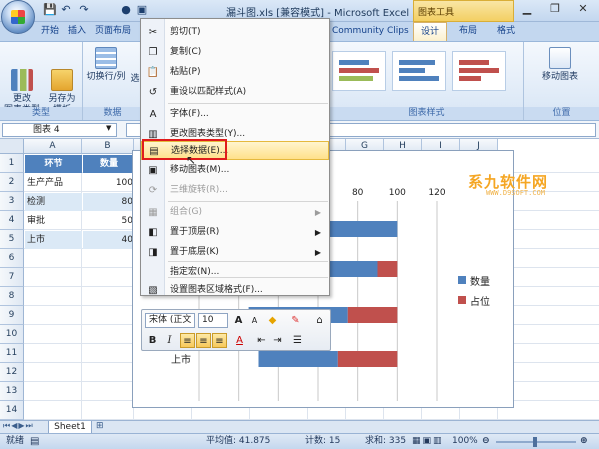 The height and width of the screenshot is (449, 599). Describe the element at coordinates (12, 334) in the screenshot. I see `row-header-10: 10` at that location.